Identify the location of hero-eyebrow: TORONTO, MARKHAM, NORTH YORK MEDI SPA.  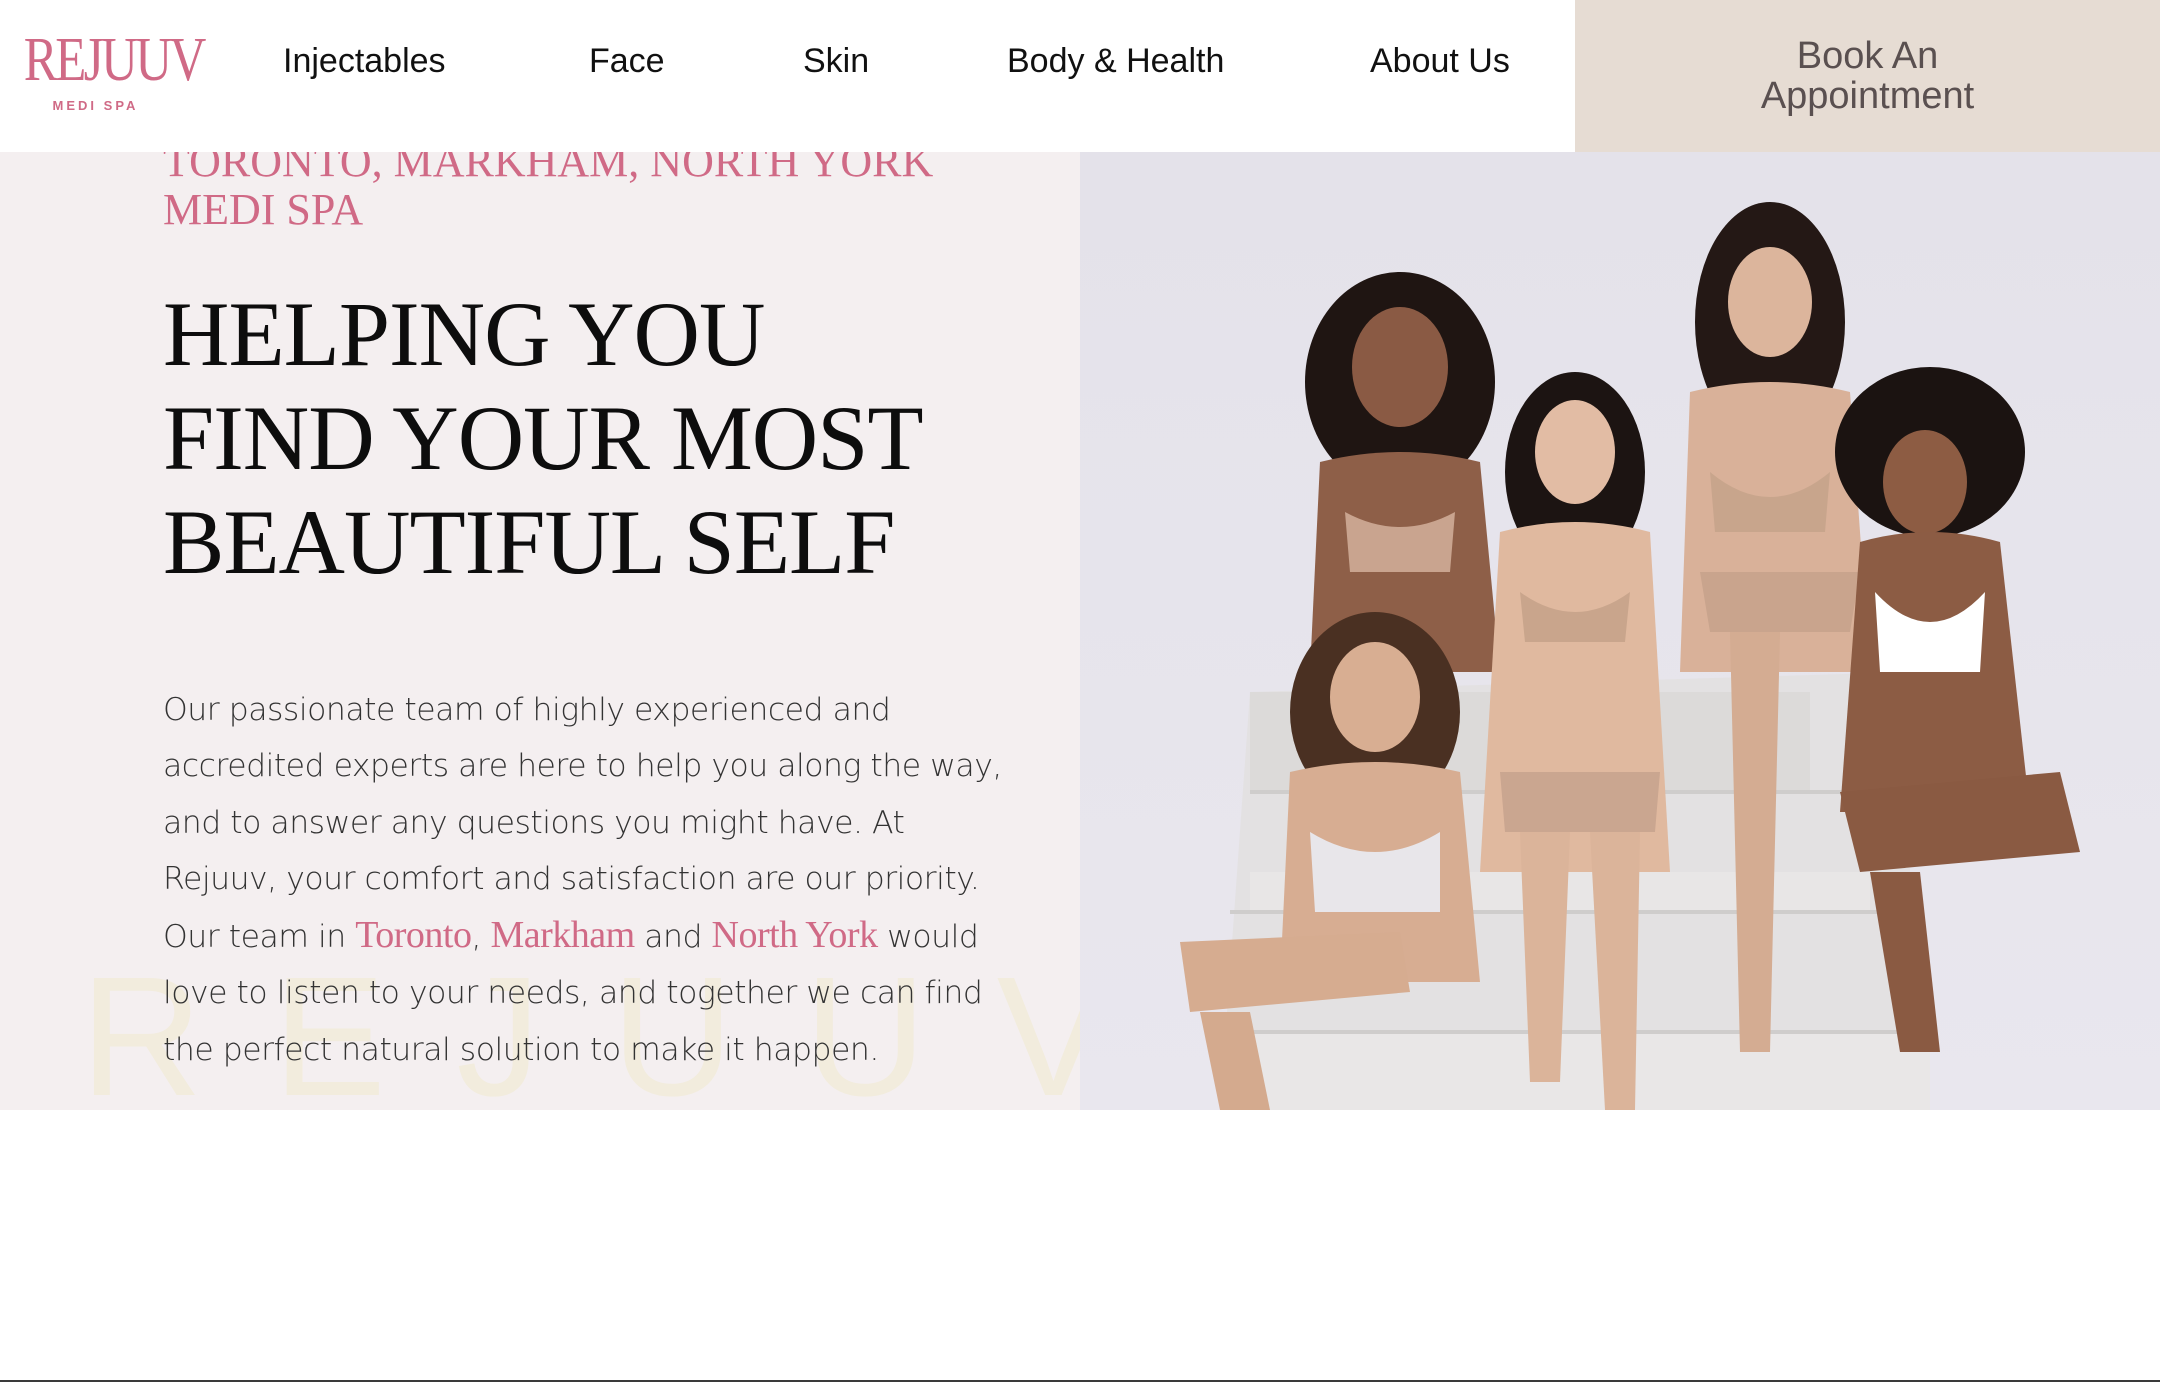
(548, 193).